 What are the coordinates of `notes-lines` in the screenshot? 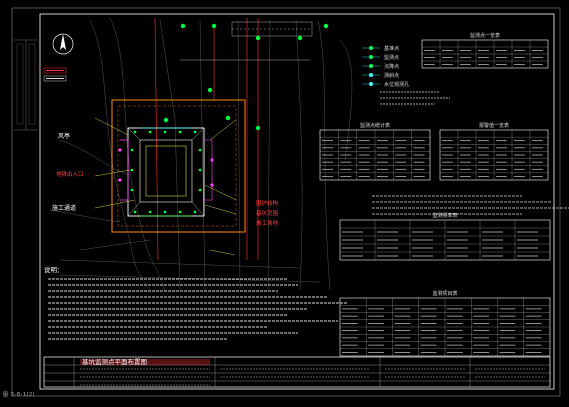 It's located at (198, 309).